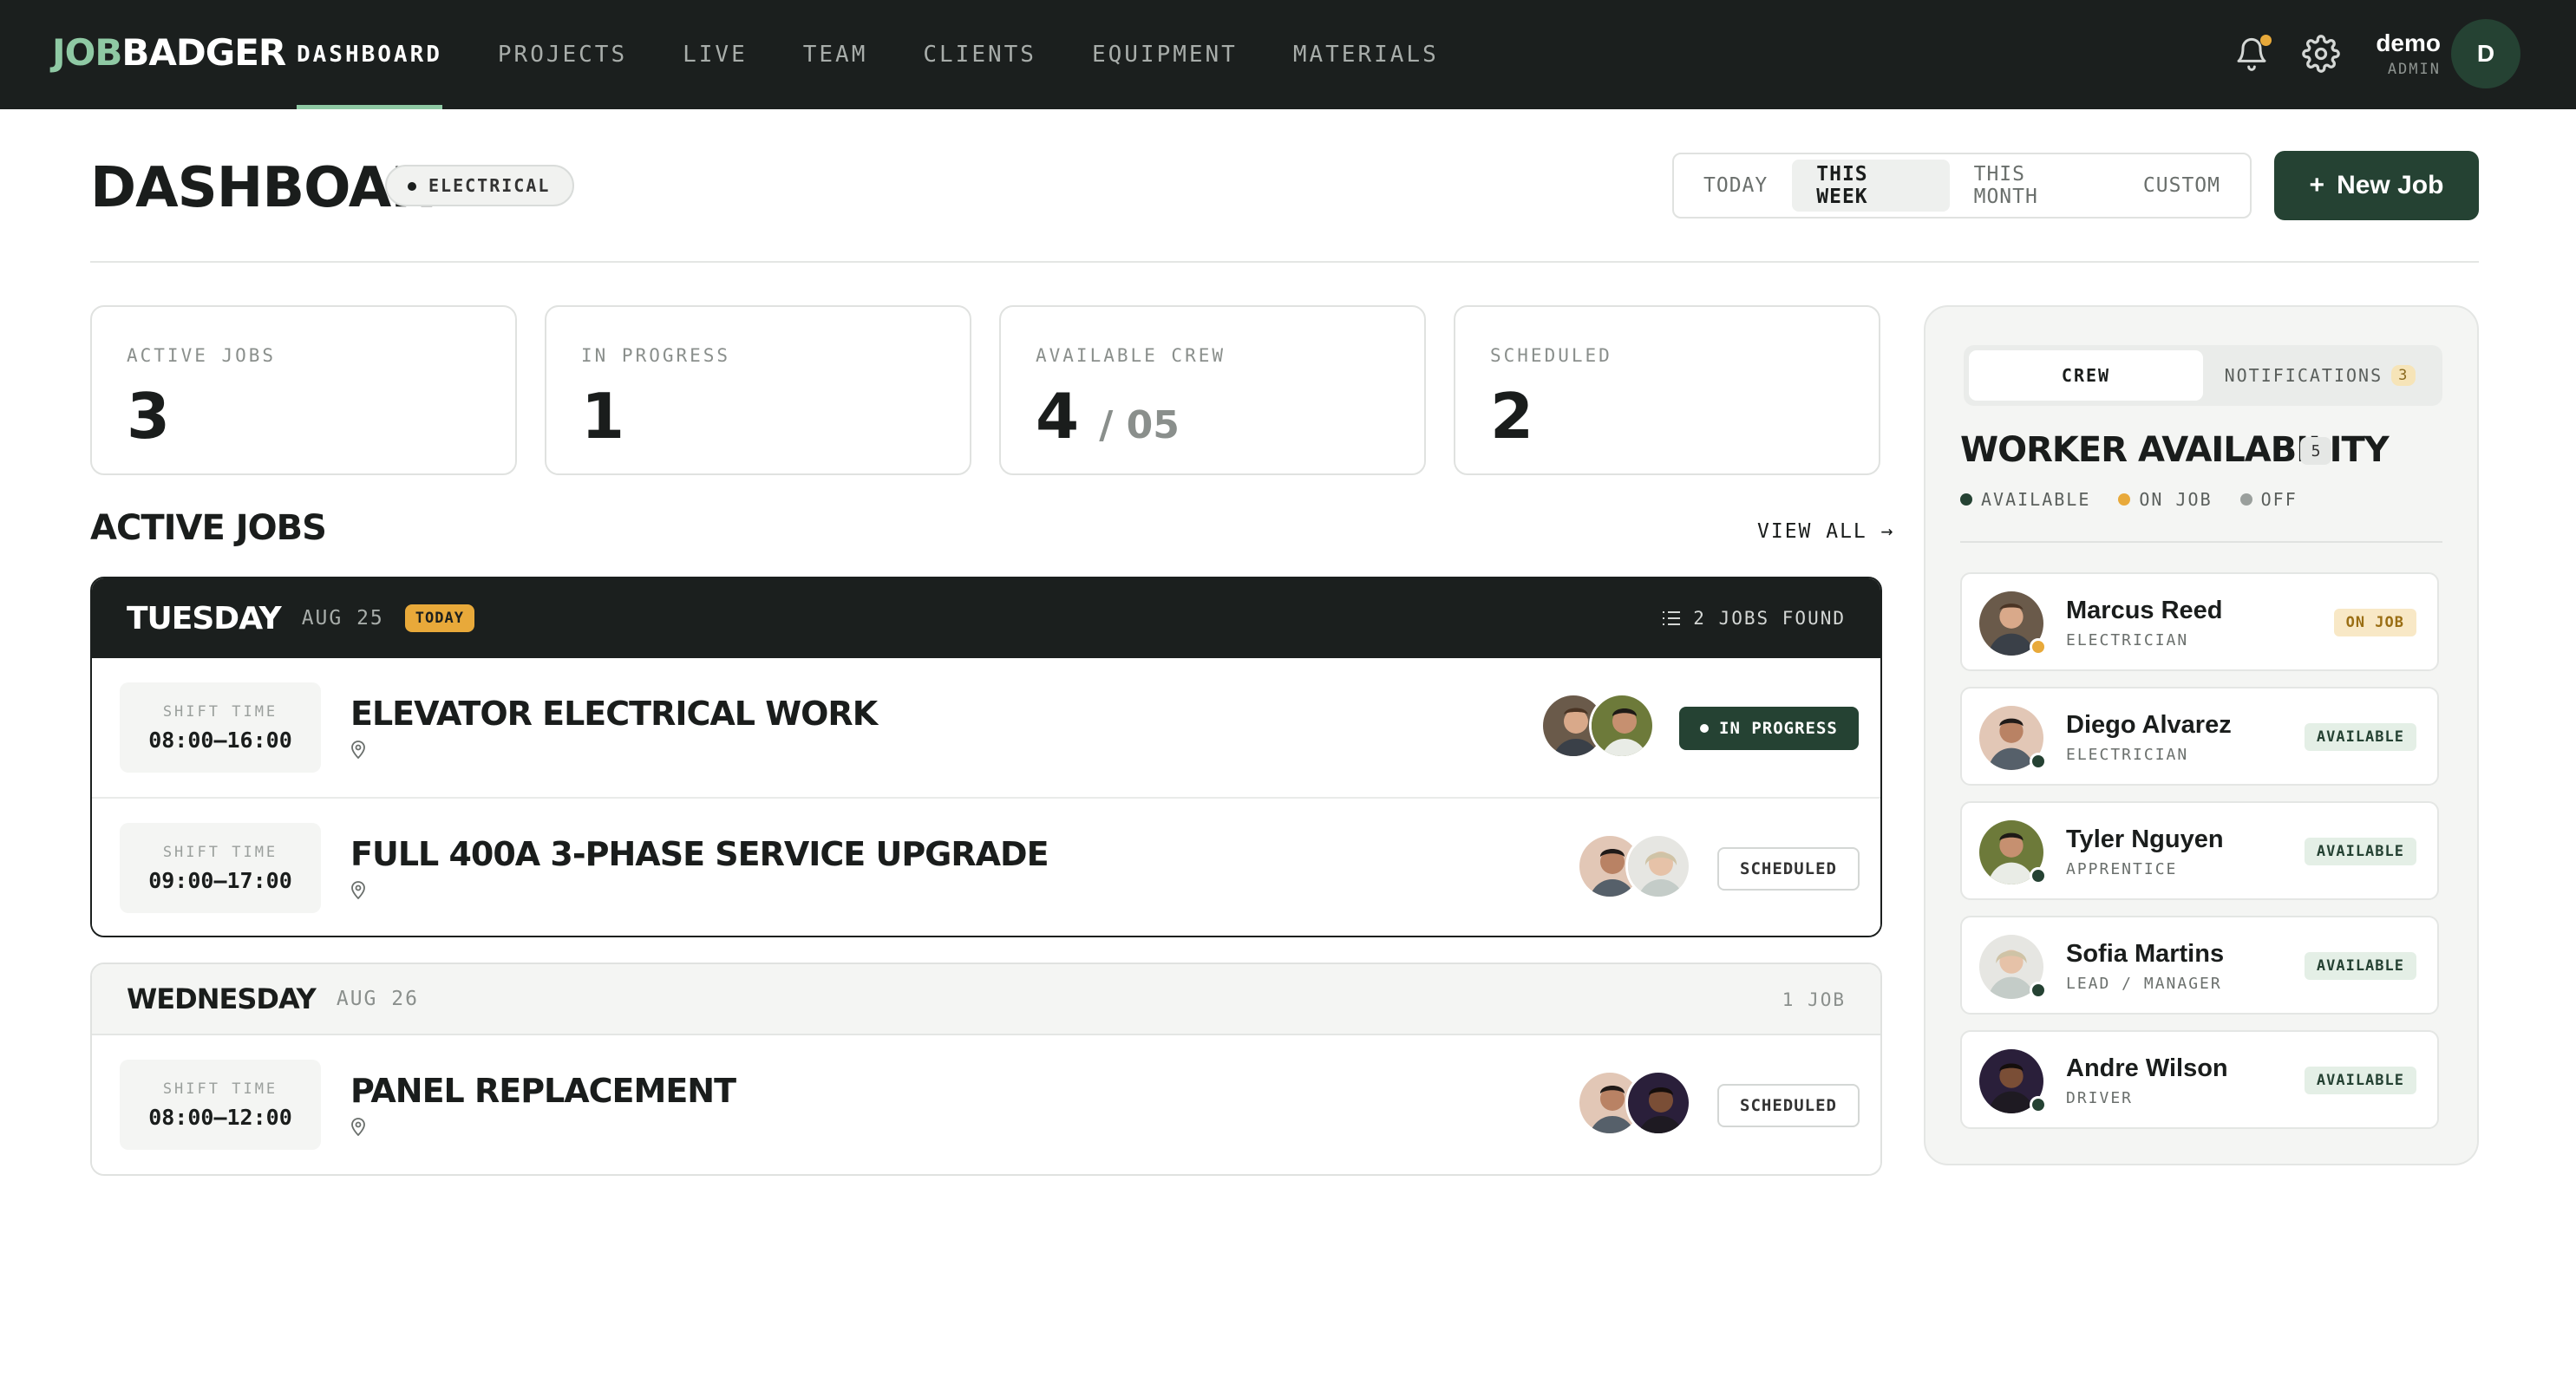 The width and height of the screenshot is (2576, 1377). Describe the element at coordinates (2199, 1079) in the screenshot. I see `worker-card: Andre Wilson DRIVER AVAILABLE` at that location.